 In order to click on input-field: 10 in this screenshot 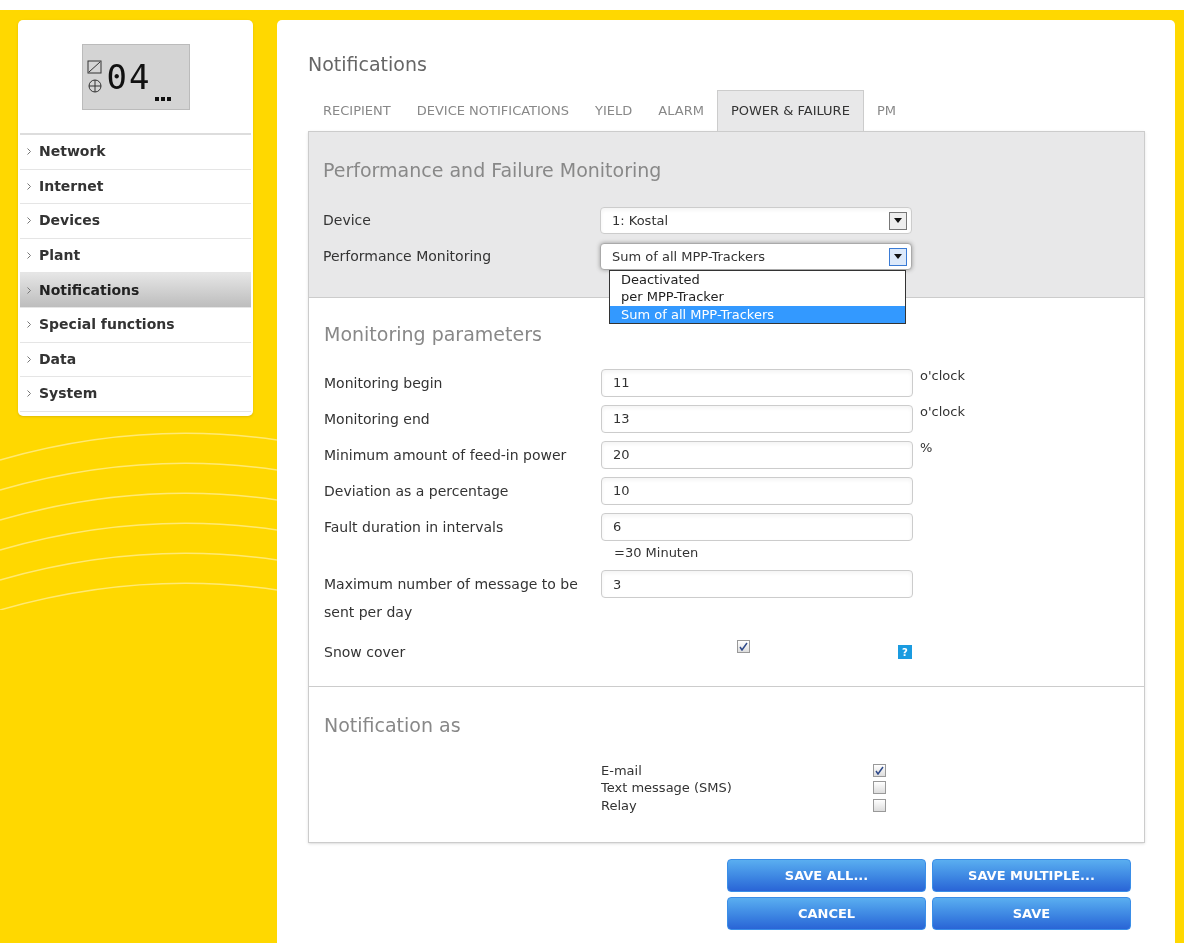, I will do `click(757, 490)`.